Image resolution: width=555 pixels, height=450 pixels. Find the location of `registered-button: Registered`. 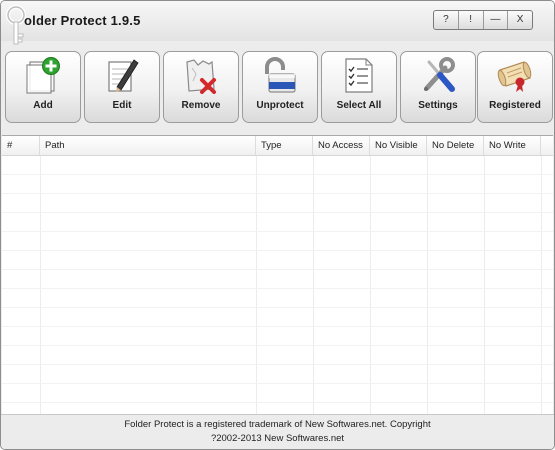

registered-button: Registered is located at coordinates (515, 87).